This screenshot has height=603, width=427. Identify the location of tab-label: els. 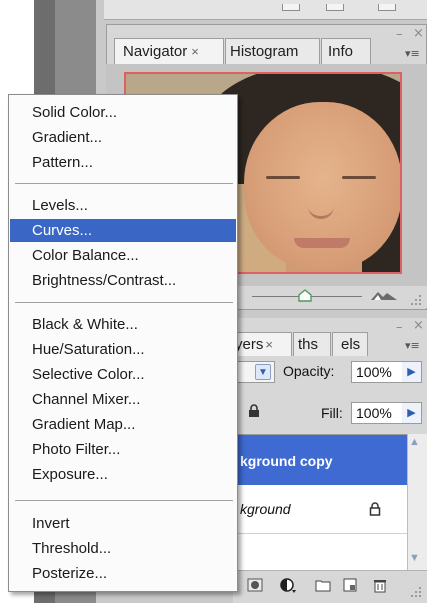
(351, 344).